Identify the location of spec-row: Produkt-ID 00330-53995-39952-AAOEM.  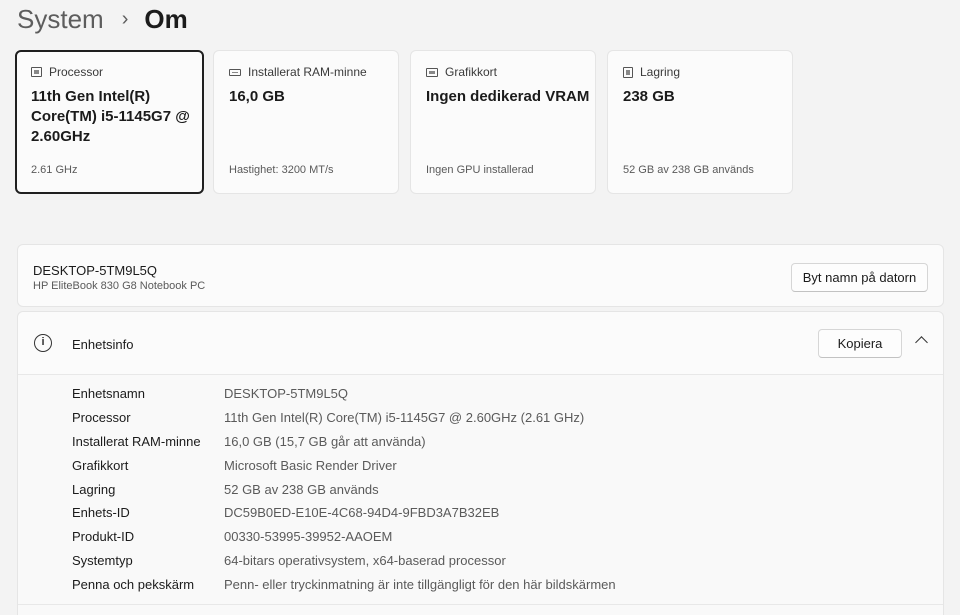
(344, 537).